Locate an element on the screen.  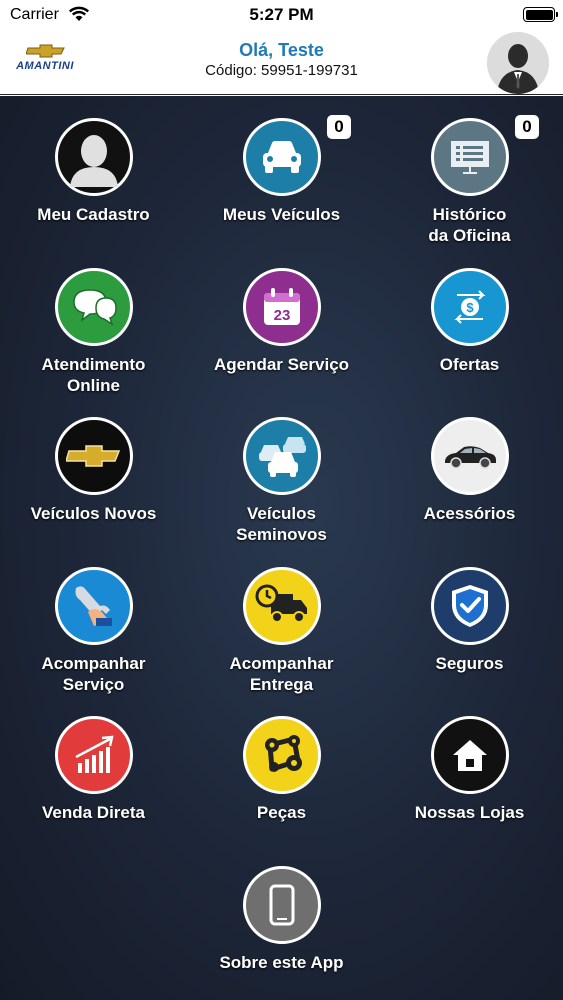
calendar-day: 23 is located at coordinates (281, 315).